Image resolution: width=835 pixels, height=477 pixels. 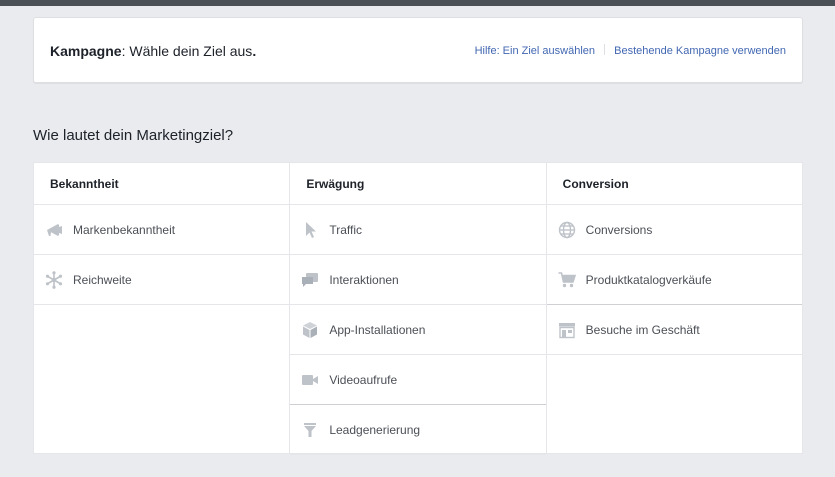 What do you see at coordinates (54, 279) in the screenshot?
I see `asterisk-reach-icon` at bounding box center [54, 279].